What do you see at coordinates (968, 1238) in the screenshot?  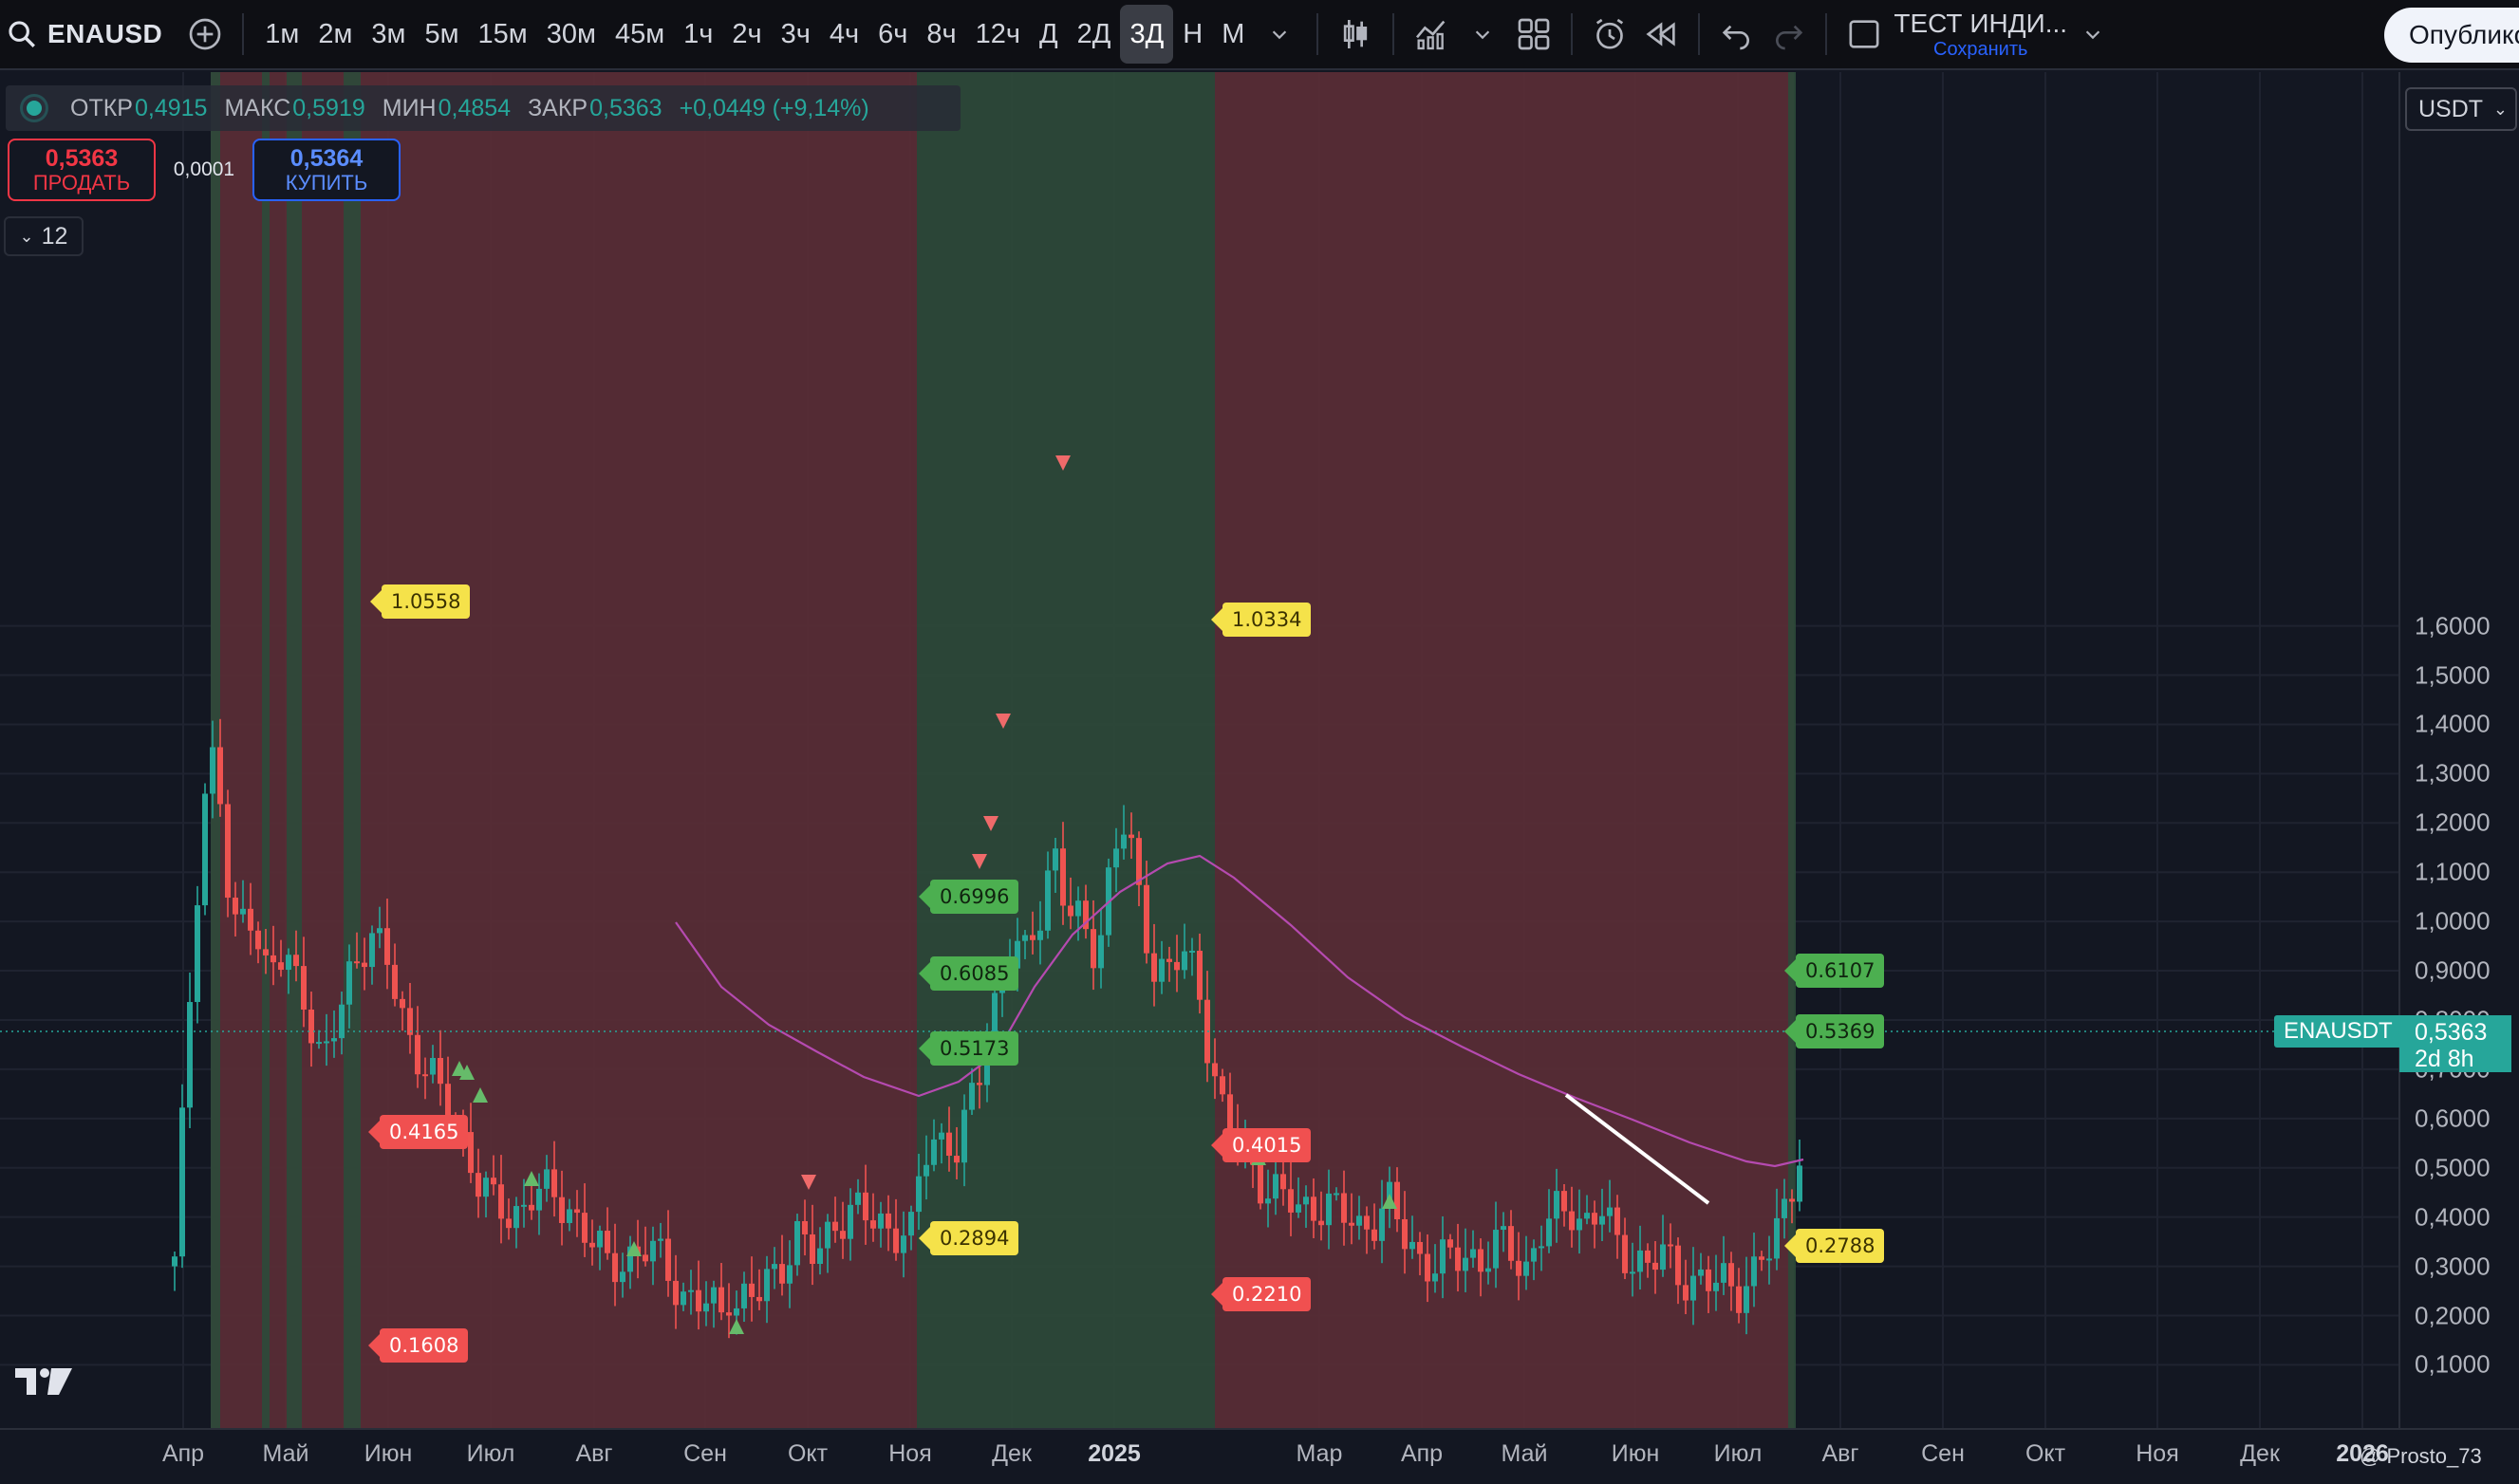 I see `level-label: 0.2894` at bounding box center [968, 1238].